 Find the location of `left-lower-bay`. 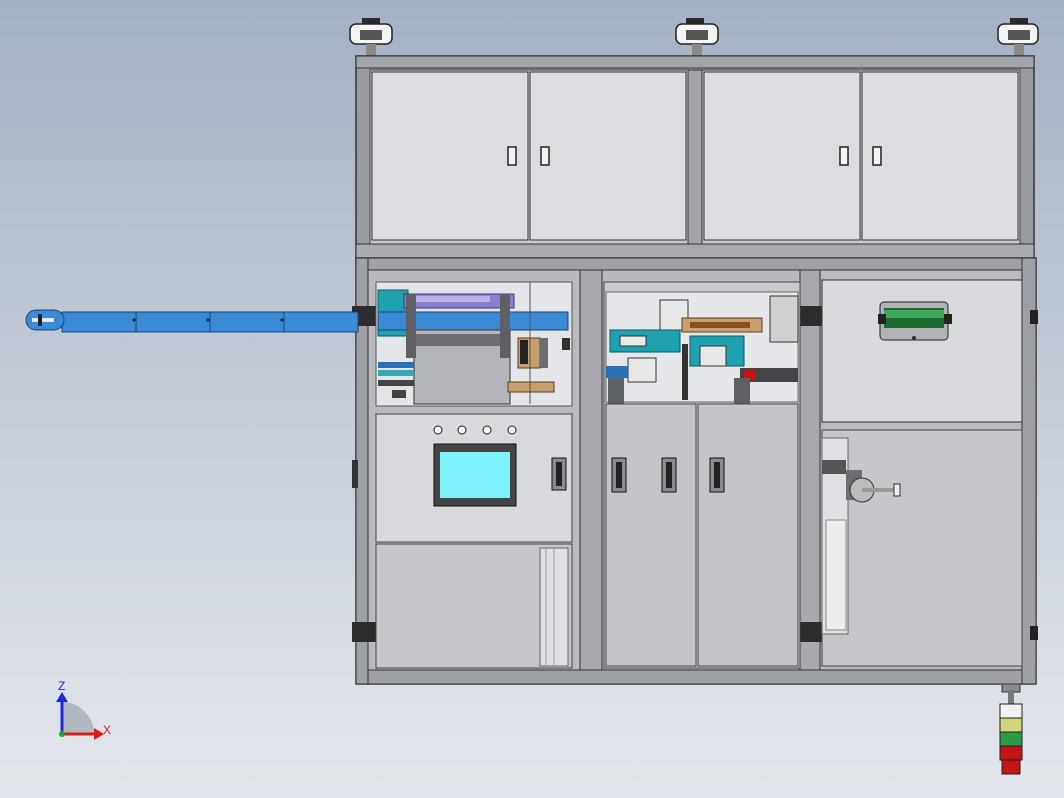

left-lower-bay is located at coordinates (474, 606).